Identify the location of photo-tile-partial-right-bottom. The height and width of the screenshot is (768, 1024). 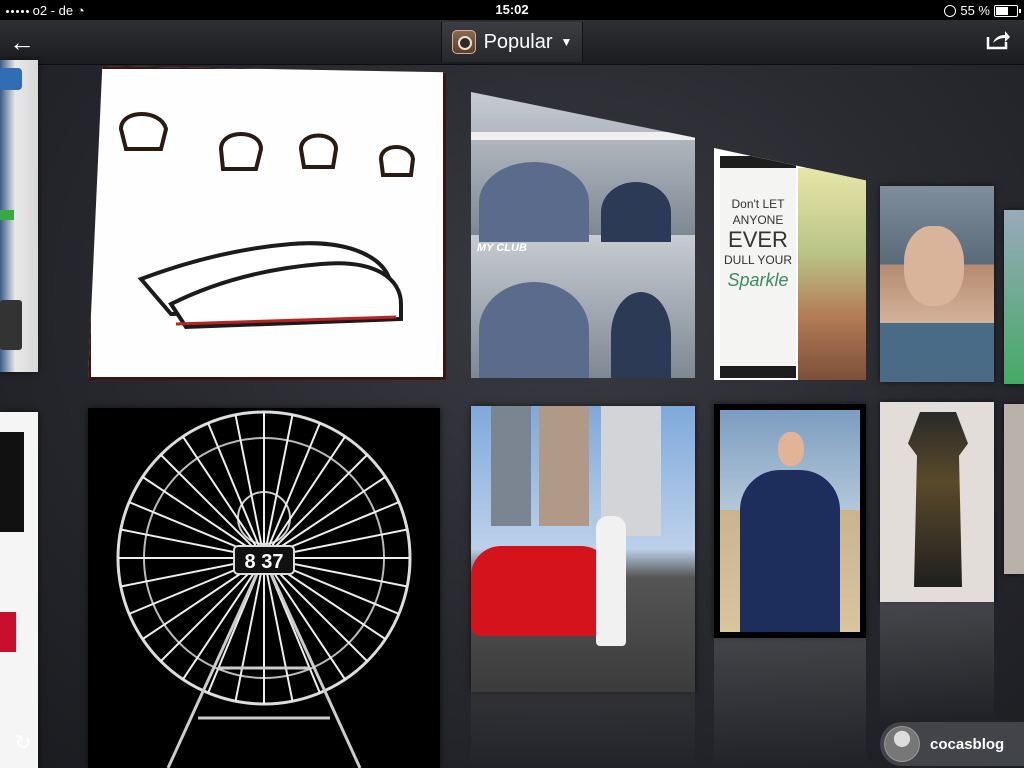
(1014, 489).